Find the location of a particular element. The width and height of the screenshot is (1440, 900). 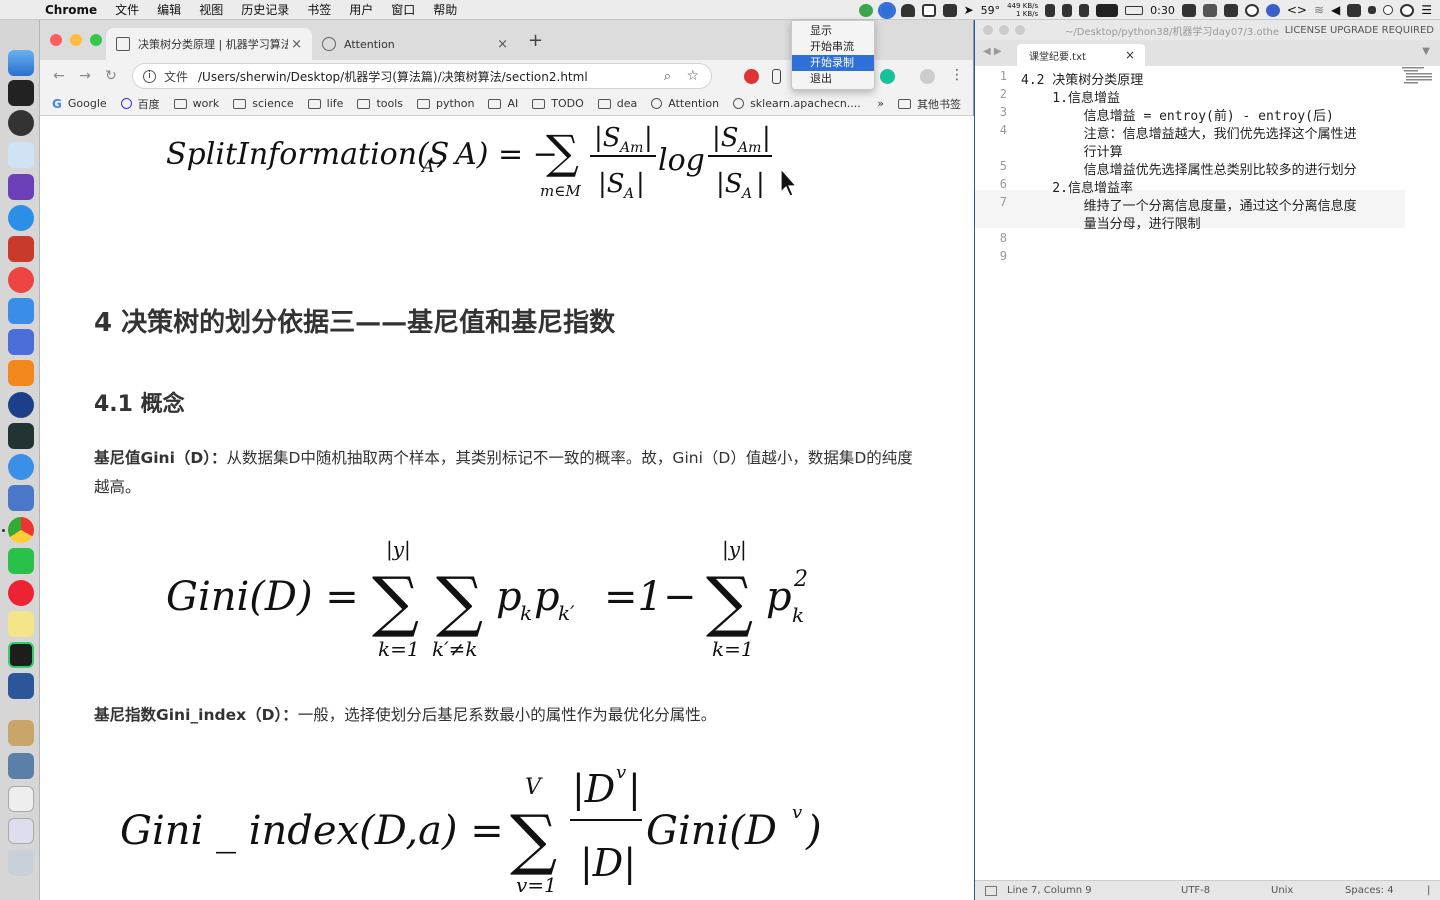

back-icon: ← is located at coordinates (59, 76).